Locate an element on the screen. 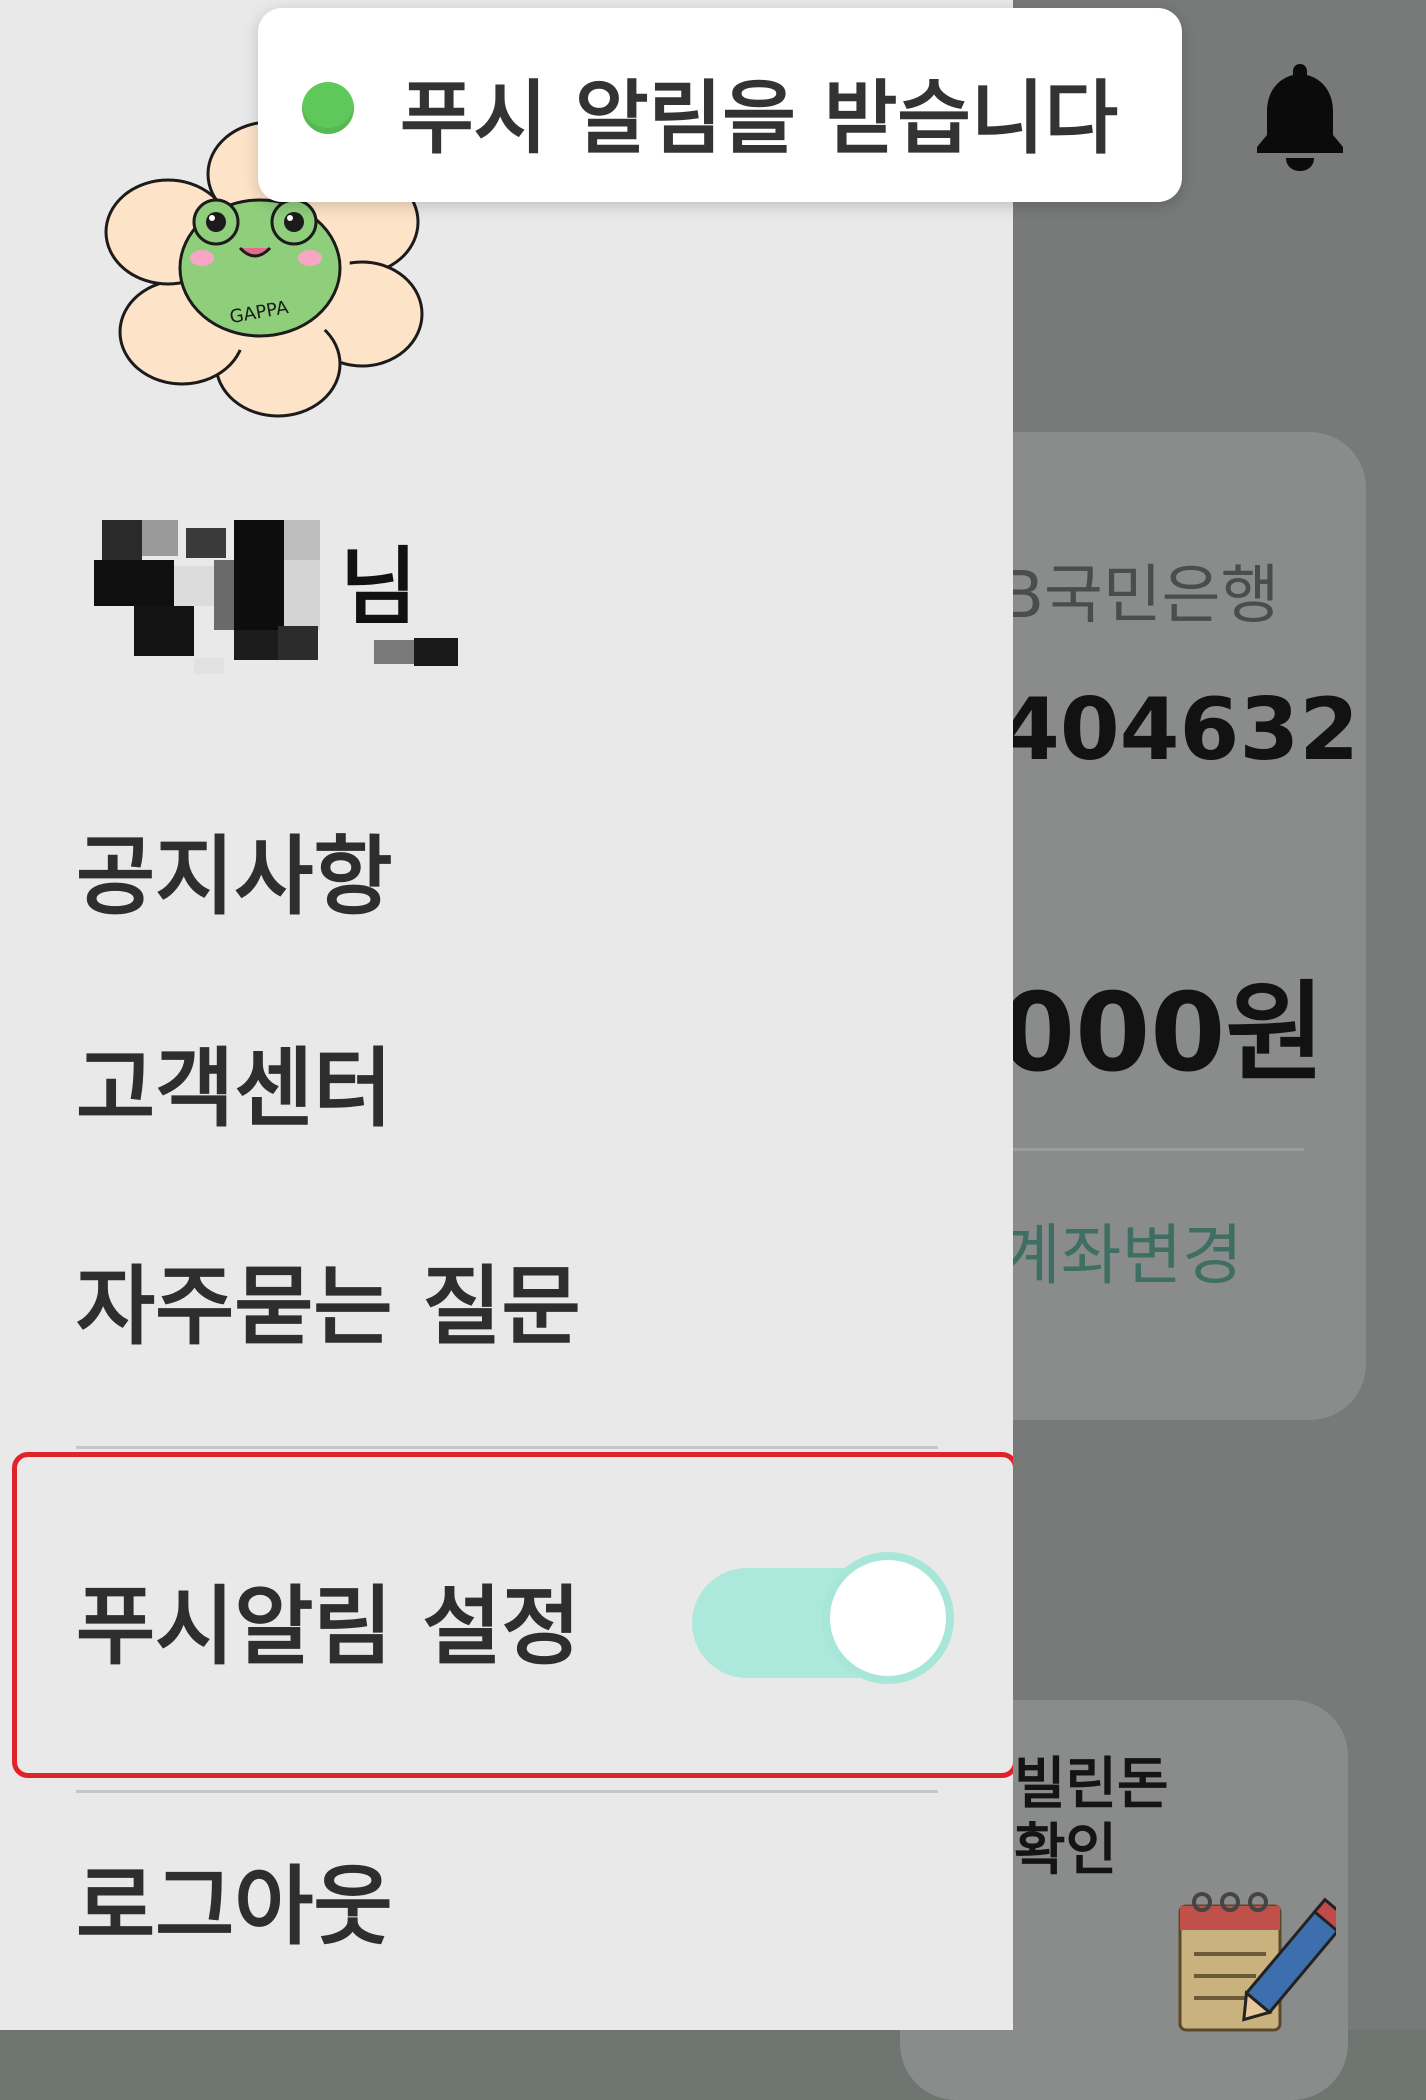 The height and width of the screenshot is (2100, 1426). toast-message: 푸시 알림을 받습니다 is located at coordinates (759, 118).